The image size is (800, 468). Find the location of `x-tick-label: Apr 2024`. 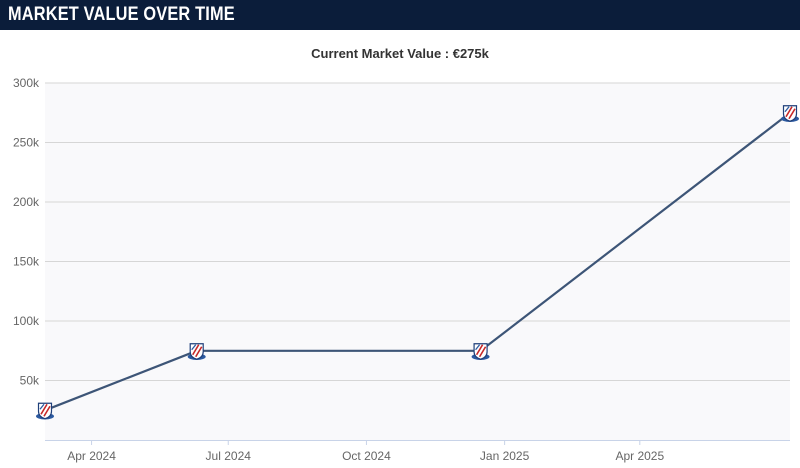

x-tick-label: Apr 2024 is located at coordinates (91, 456).